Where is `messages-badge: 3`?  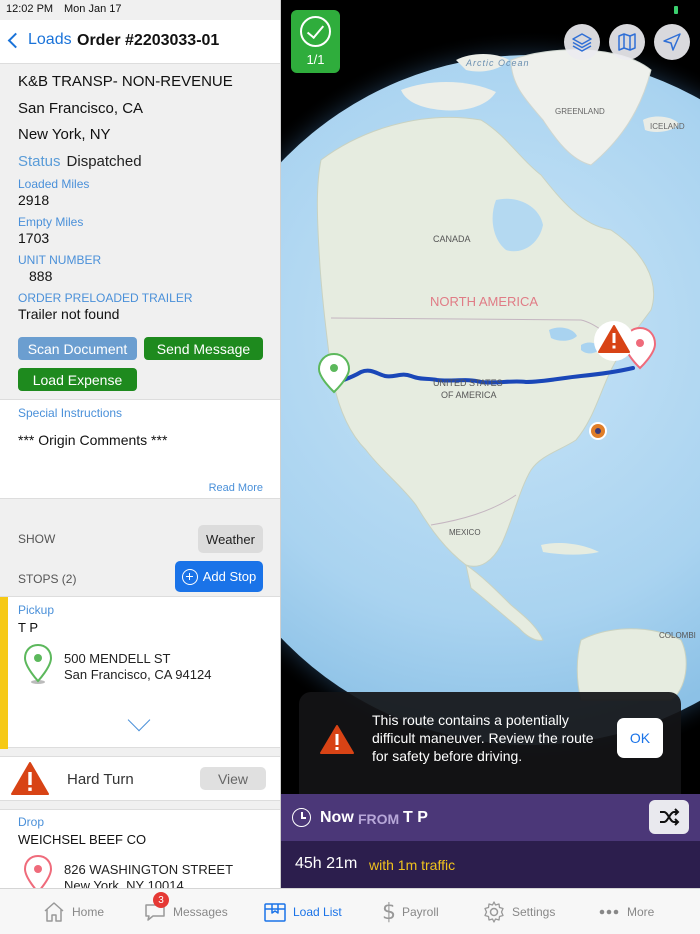 messages-badge: 3 is located at coordinates (161, 900).